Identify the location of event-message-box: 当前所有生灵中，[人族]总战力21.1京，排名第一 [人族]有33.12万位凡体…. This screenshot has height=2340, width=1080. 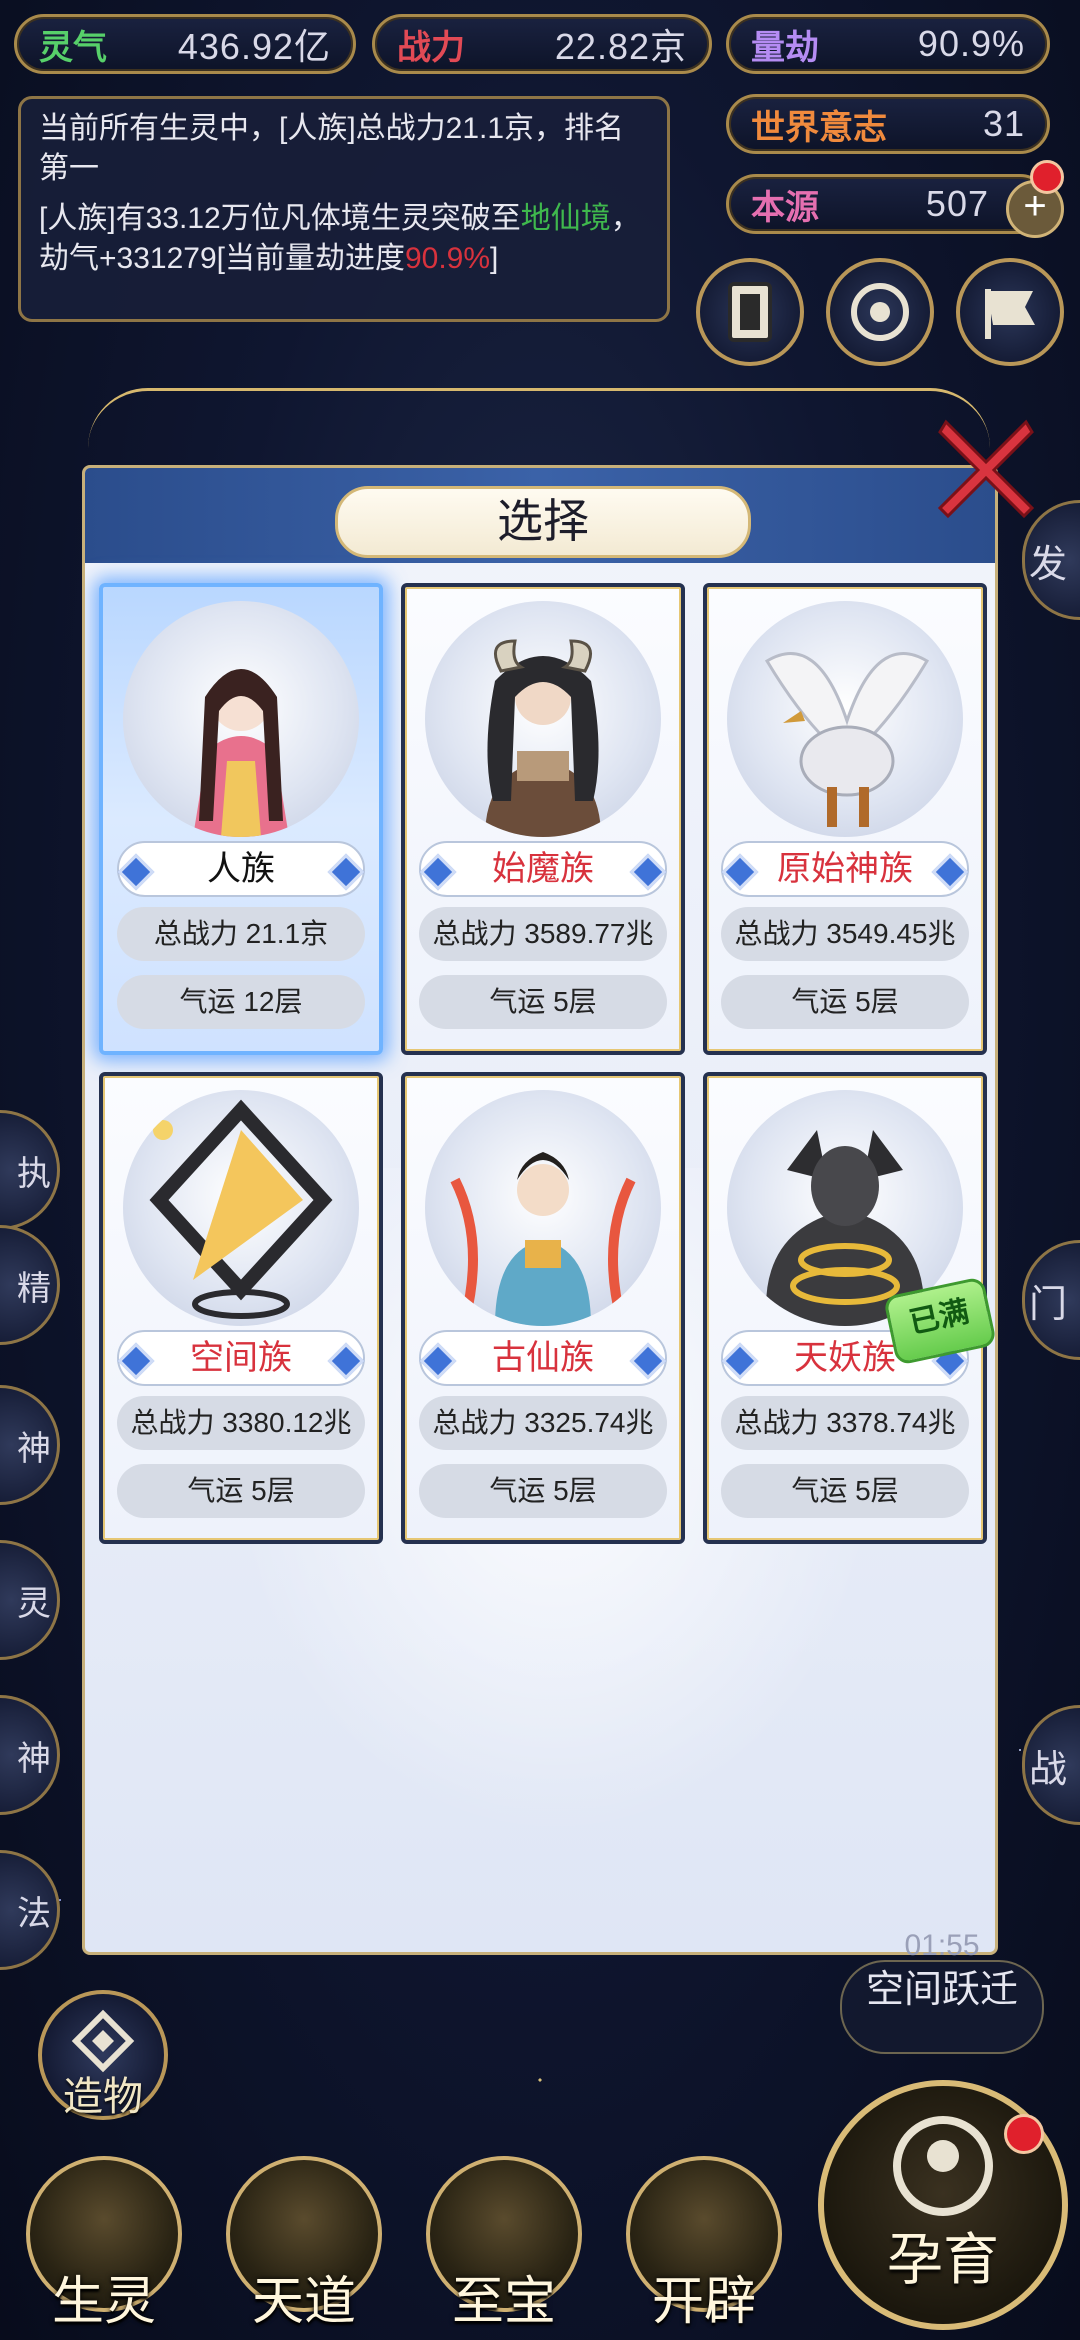
(344, 209).